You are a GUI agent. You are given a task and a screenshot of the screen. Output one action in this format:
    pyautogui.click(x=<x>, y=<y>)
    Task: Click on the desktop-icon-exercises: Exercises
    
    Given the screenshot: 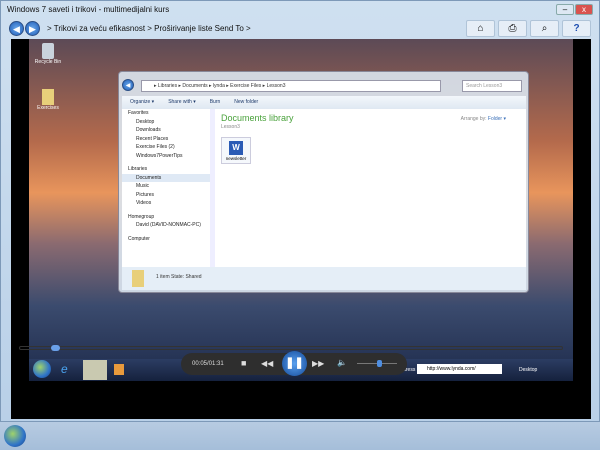 What is the action you would take?
    pyautogui.click(x=48, y=100)
    